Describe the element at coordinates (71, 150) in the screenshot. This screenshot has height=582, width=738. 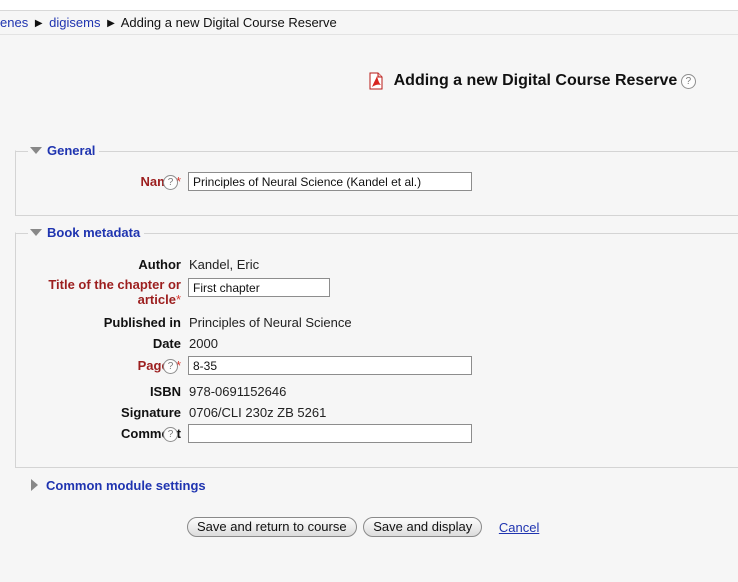
I see `general-section-title: General` at that location.